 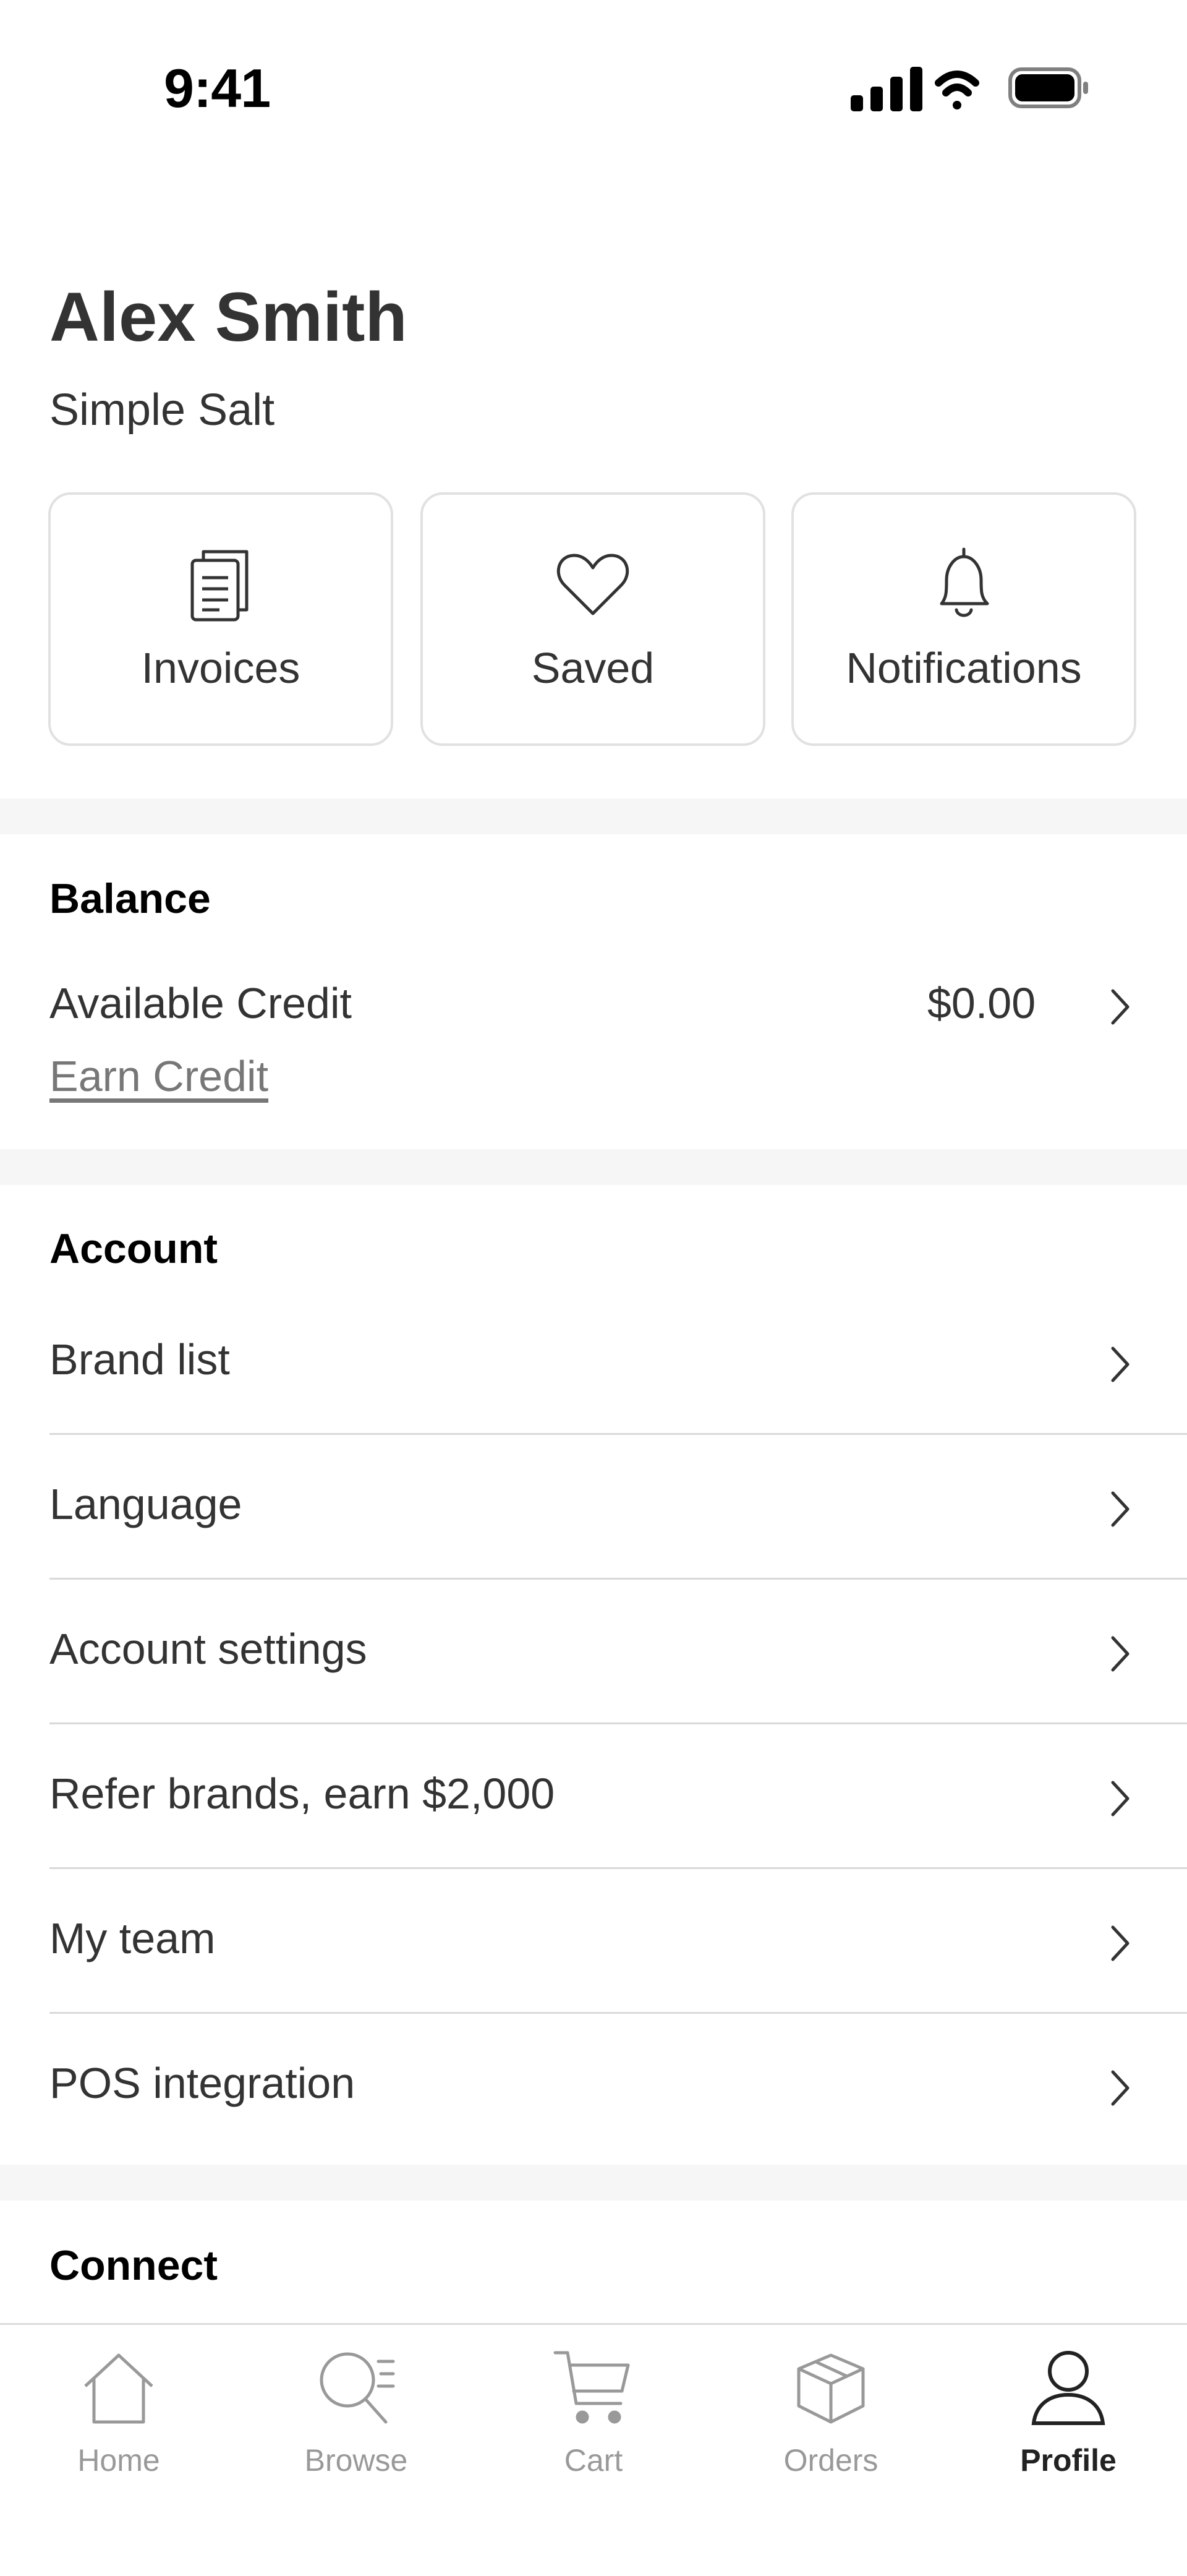 I want to click on available-credit-label: Available Credit, so click(x=201, y=1003).